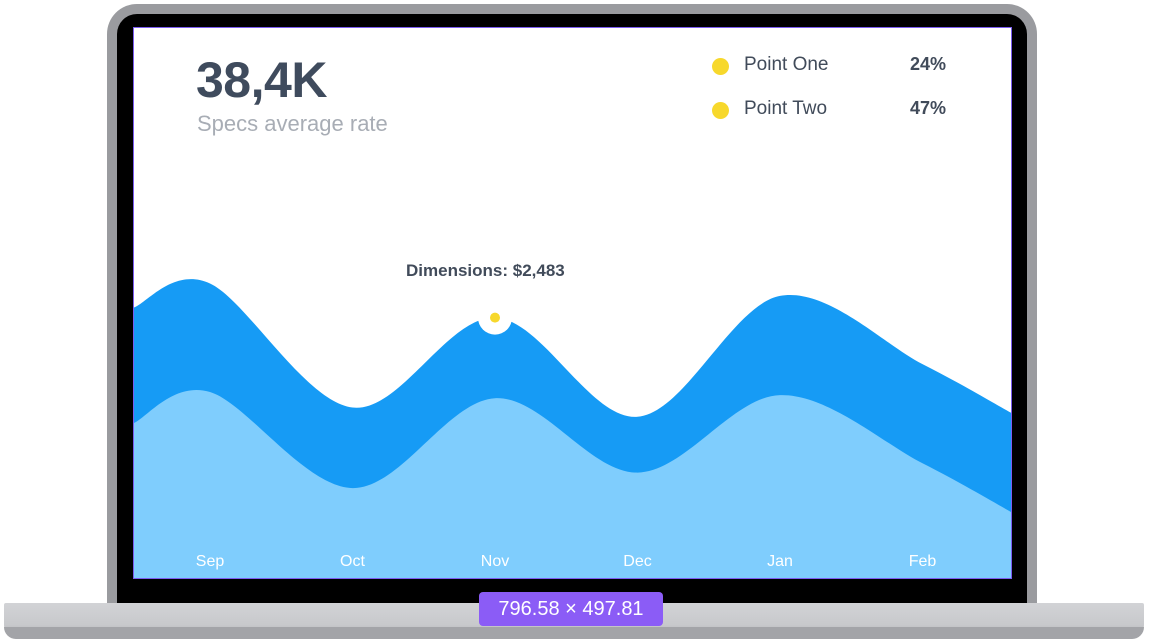 Image resolution: width=1150 pixels, height=644 pixels. I want to click on highlight-marker, so click(495, 317).